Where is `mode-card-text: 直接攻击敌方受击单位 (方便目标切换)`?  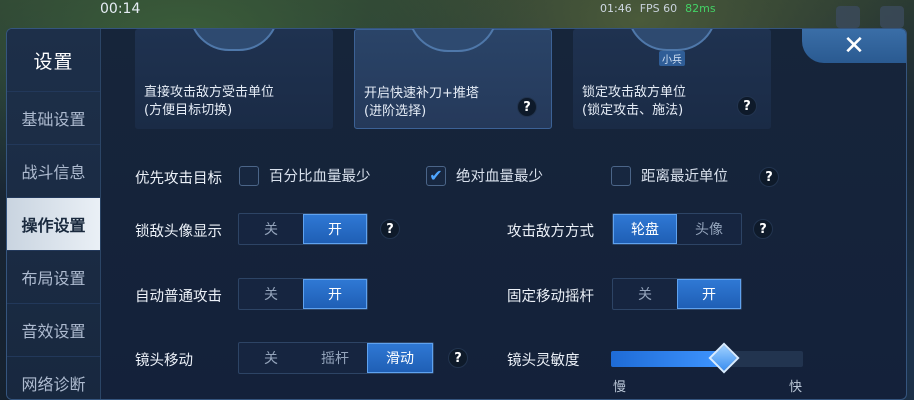
mode-card-text: 直接攻击敌方受击单位 (方便目标切换) is located at coordinates (209, 101).